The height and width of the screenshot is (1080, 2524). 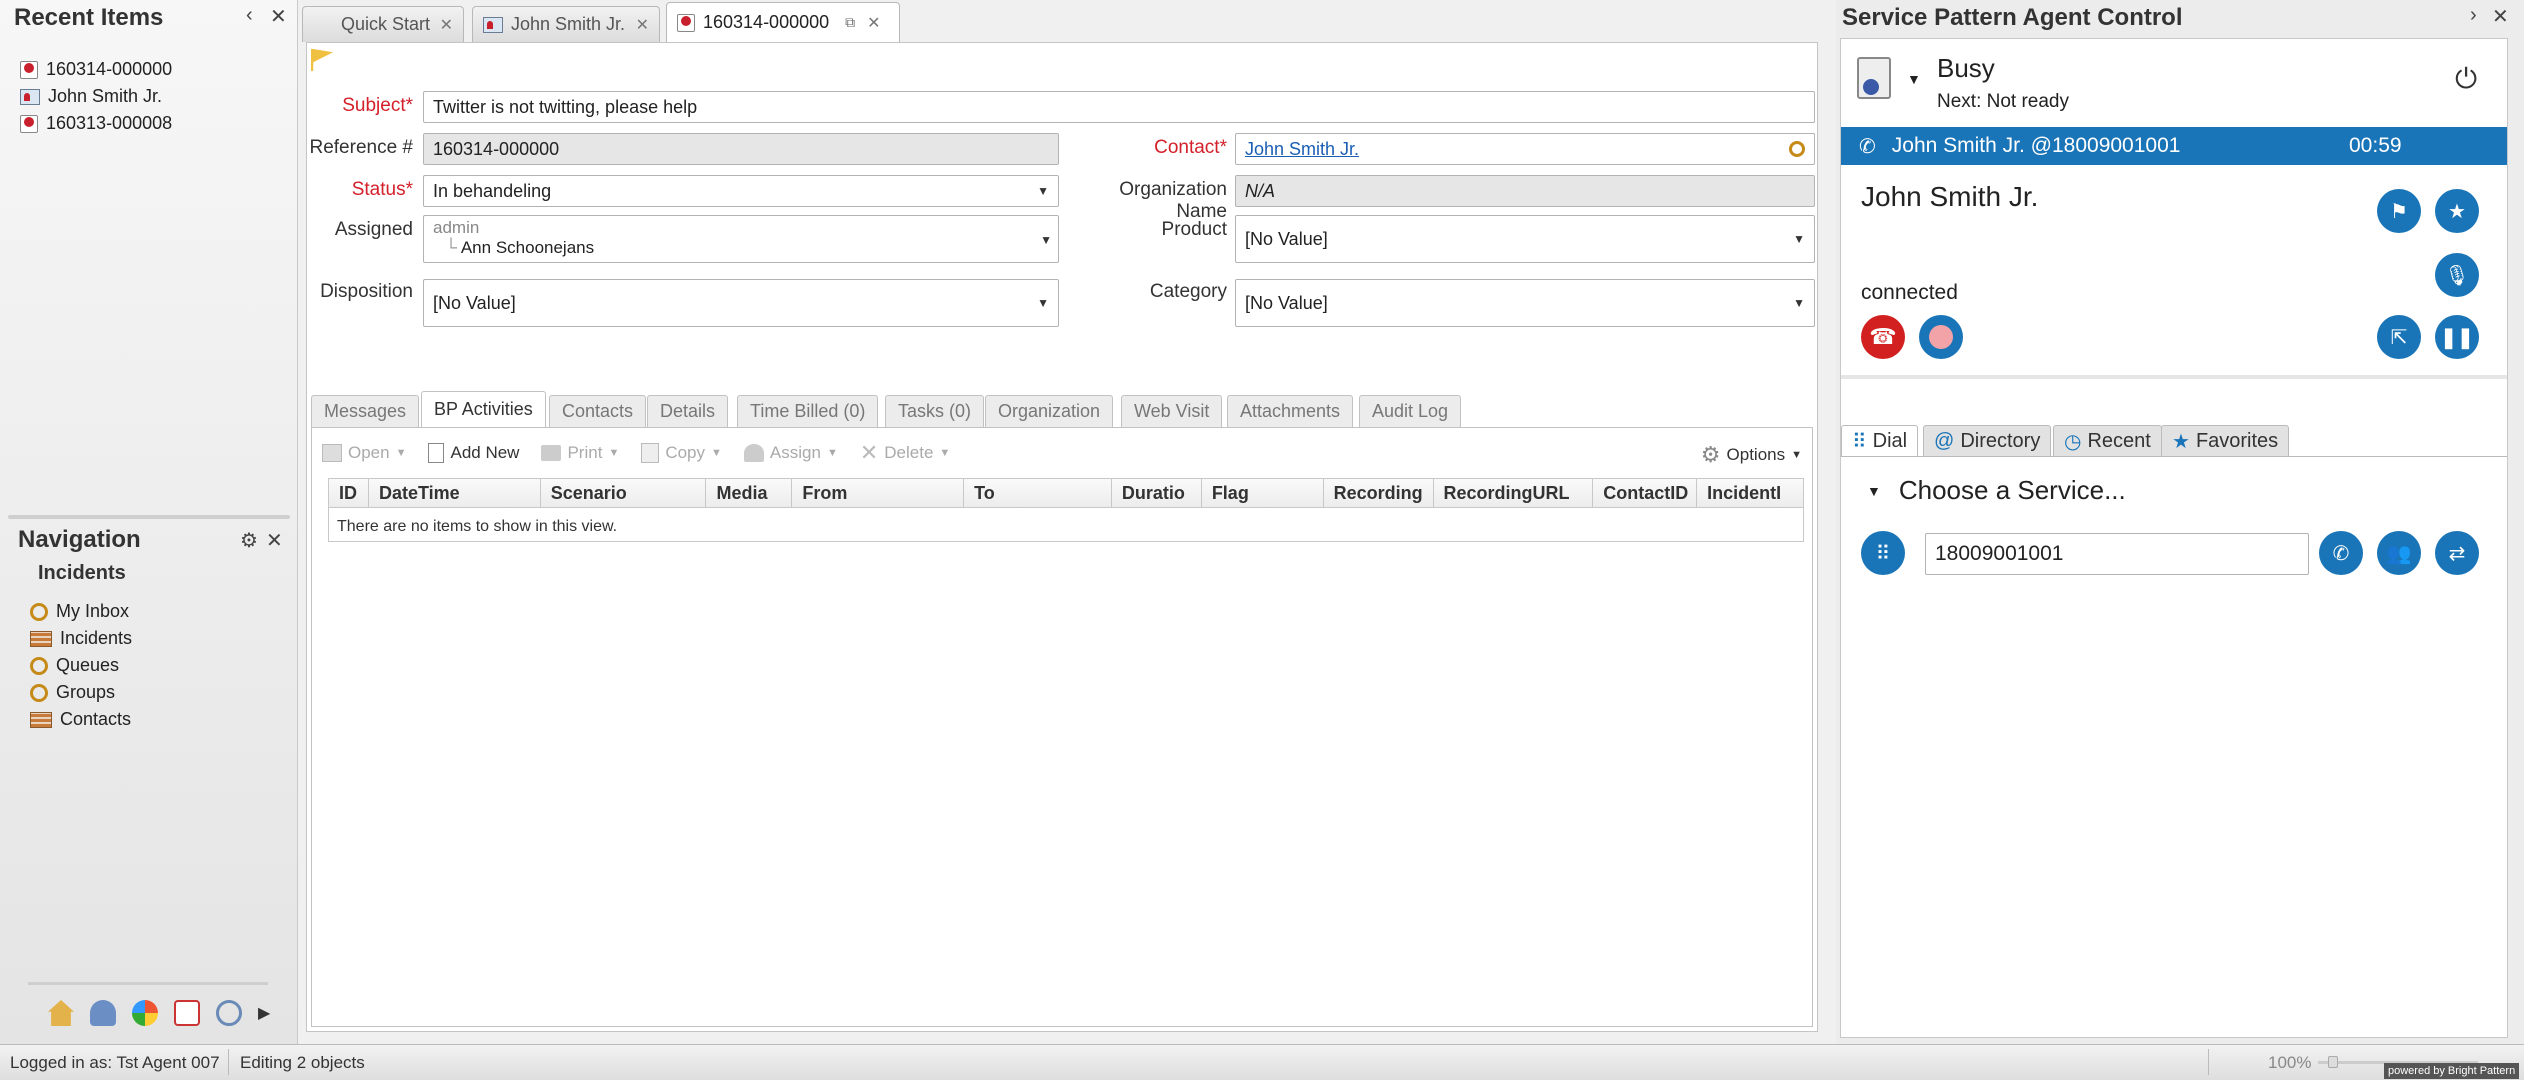 What do you see at coordinates (2399, 211) in the screenshot?
I see `flag-call-button: ⚑` at bounding box center [2399, 211].